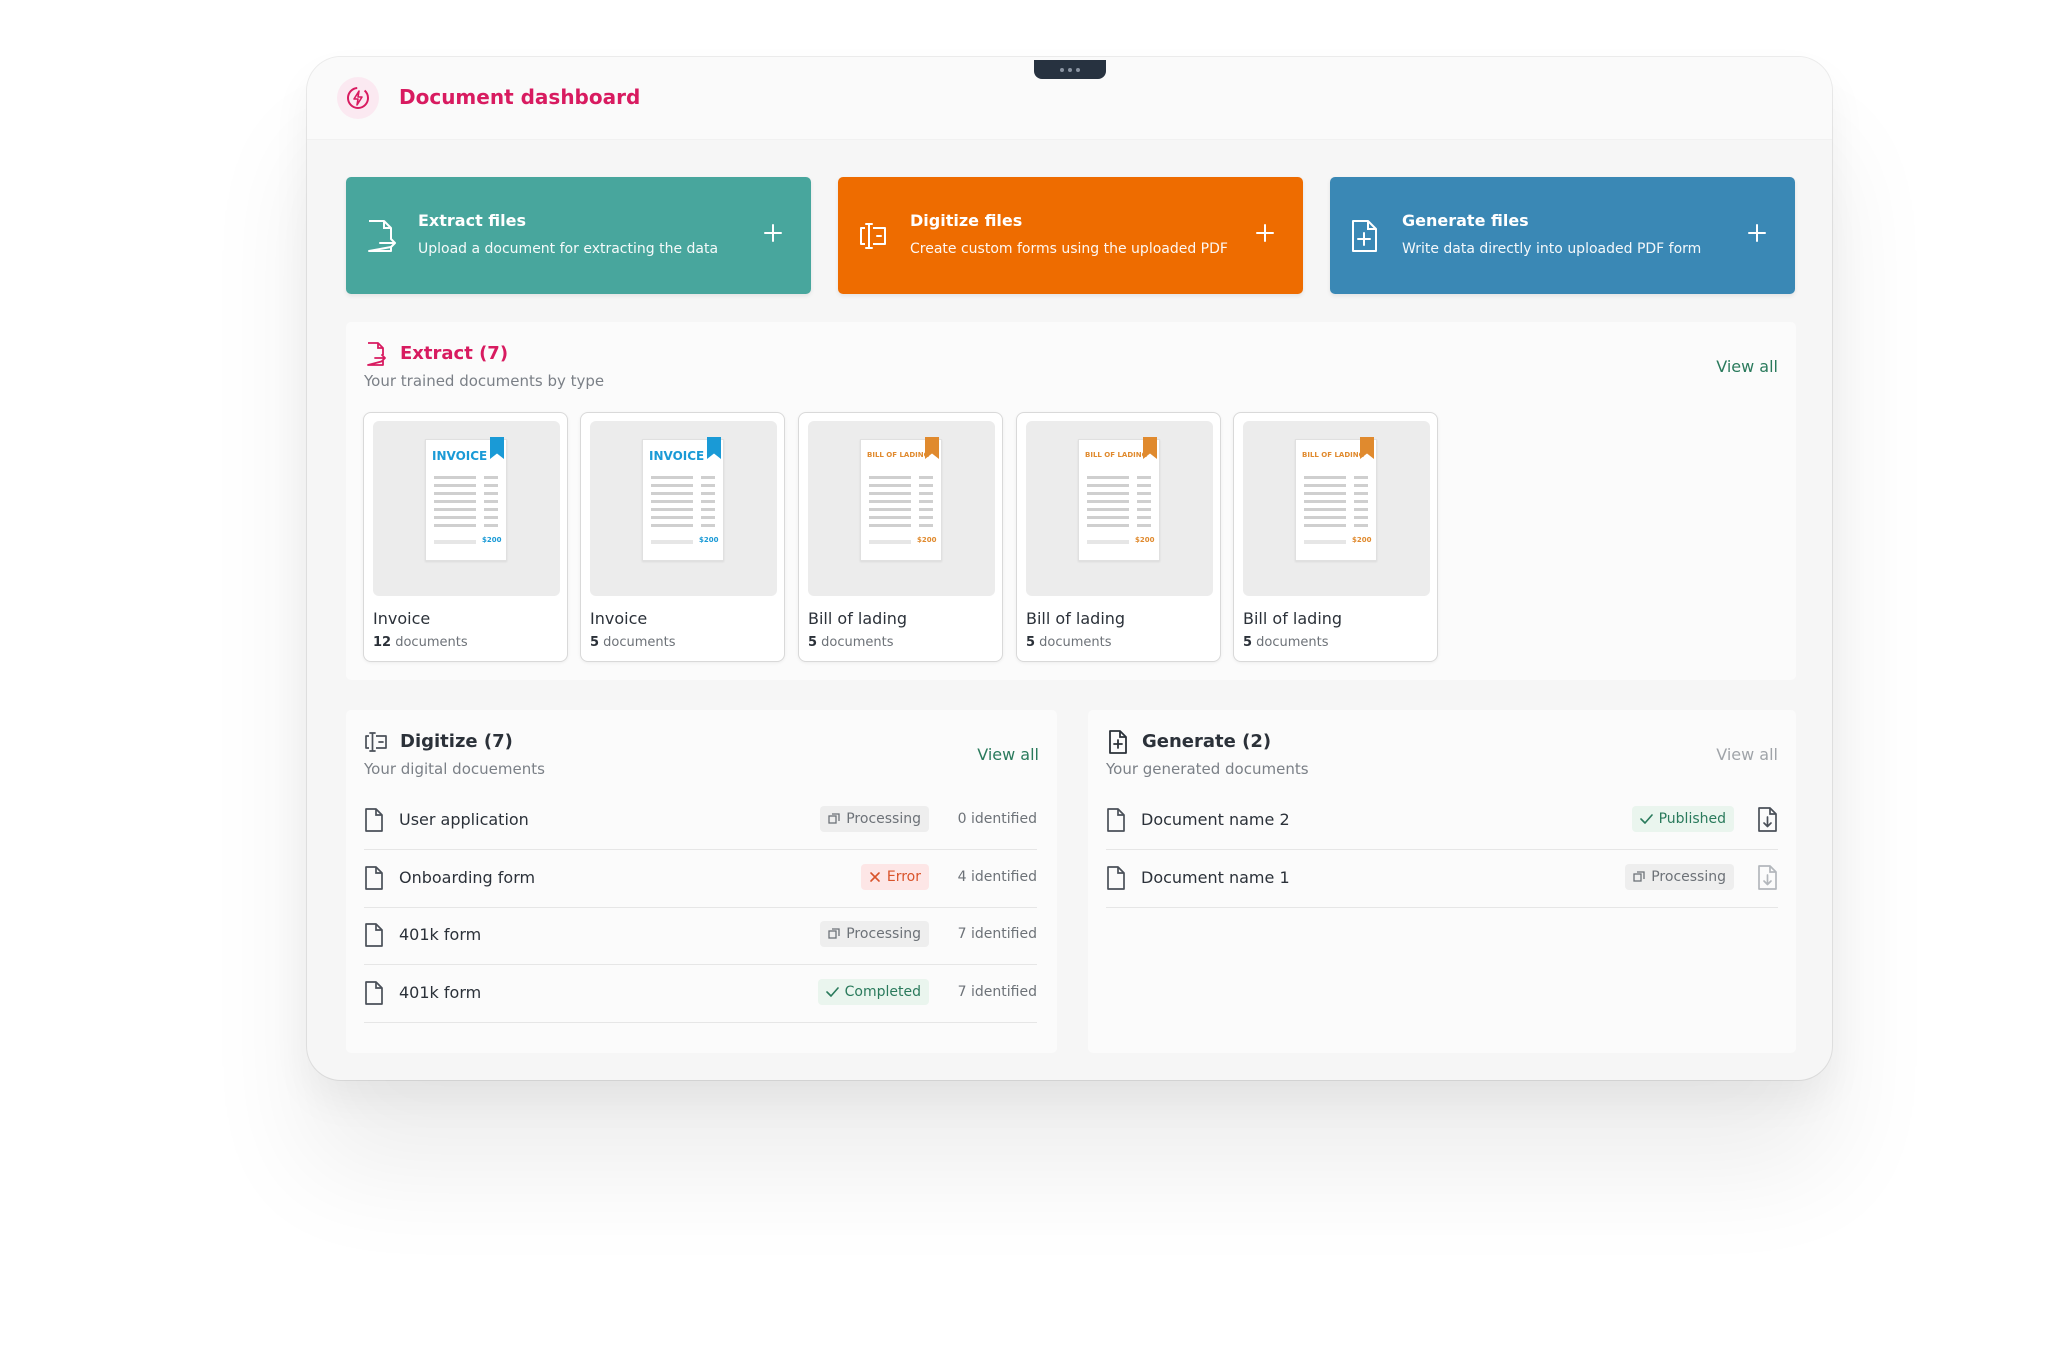 Image resolution: width=2048 pixels, height=1350 pixels. Describe the element at coordinates (997, 819) in the screenshot. I see `identified-count: 0 identified` at that location.